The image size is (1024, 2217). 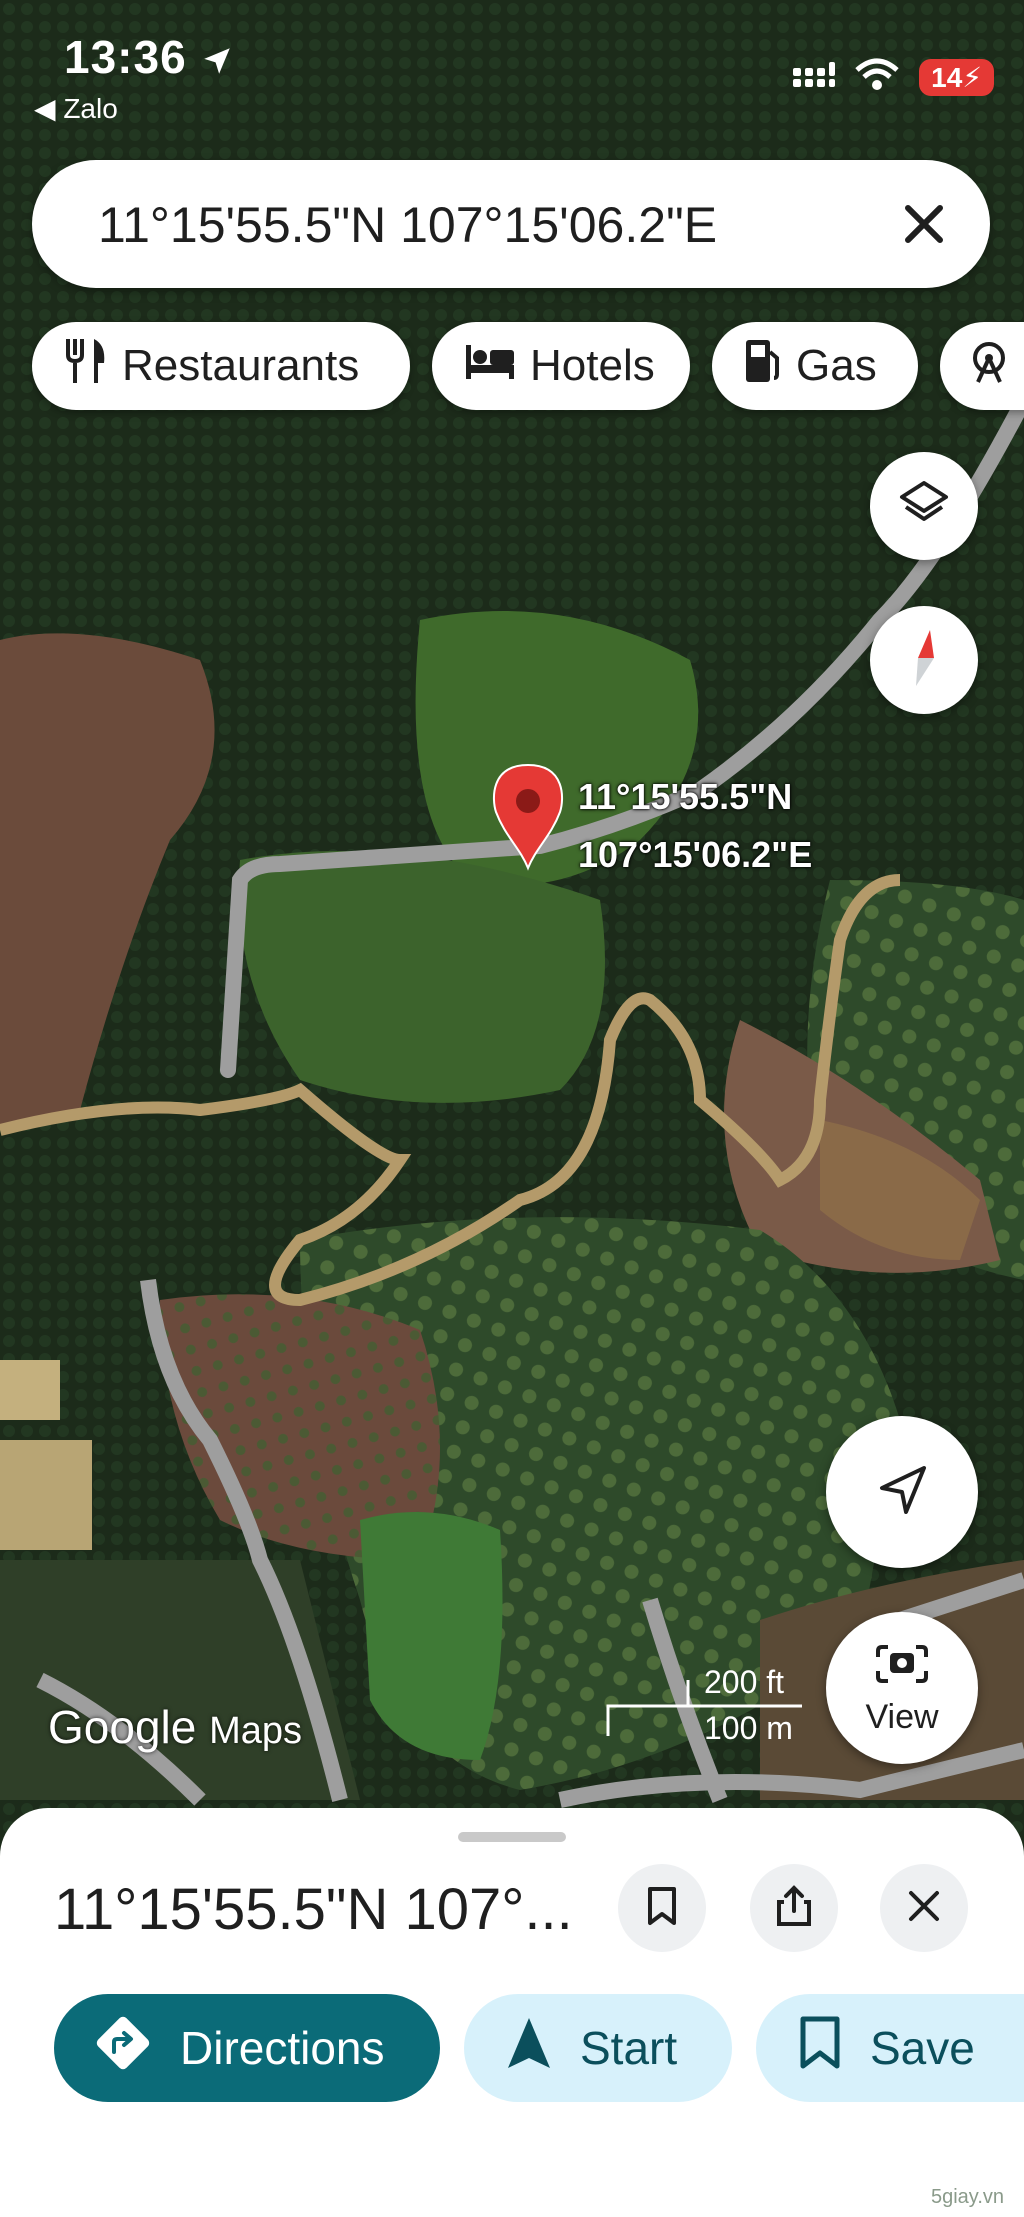 I want to click on gas-pump-icon, so click(x=763, y=366).